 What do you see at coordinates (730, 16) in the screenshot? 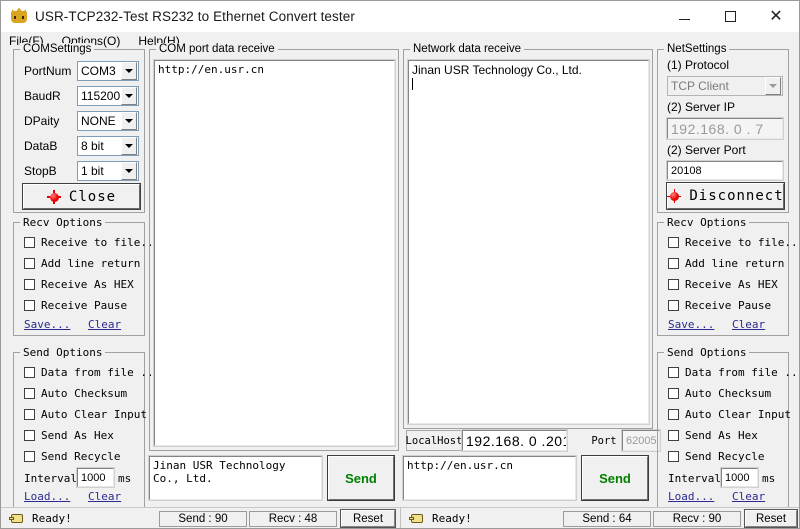
I see `maximize-button` at bounding box center [730, 16].